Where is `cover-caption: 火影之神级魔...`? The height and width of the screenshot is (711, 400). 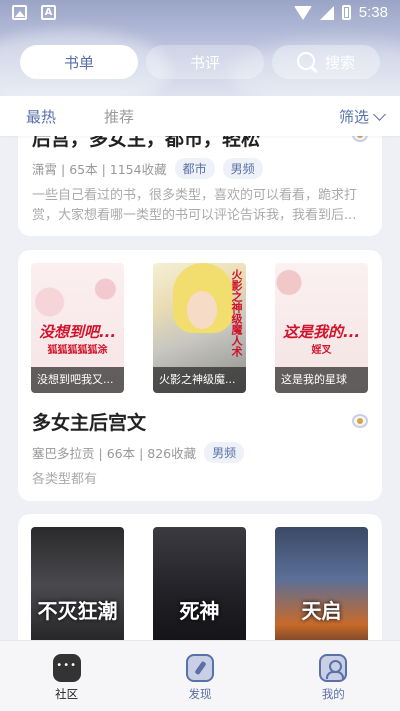 cover-caption: 火影之神级魔... is located at coordinates (199, 380).